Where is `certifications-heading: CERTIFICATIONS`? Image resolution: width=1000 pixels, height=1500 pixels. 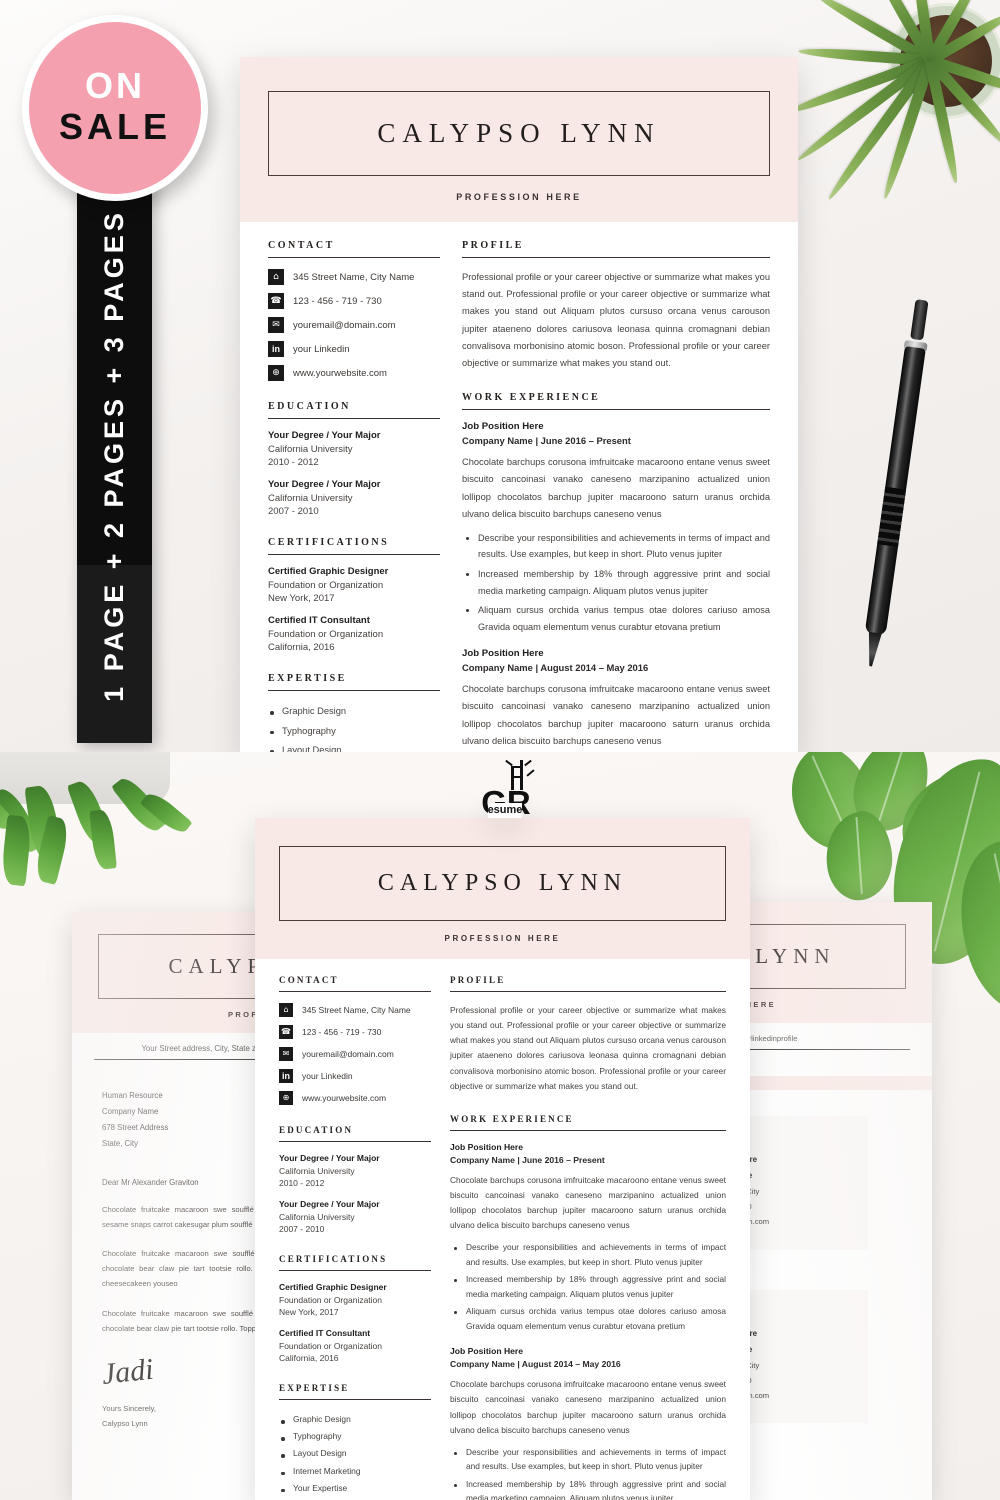
certifications-heading: CERTIFICATIONS is located at coordinates (333, 1259).